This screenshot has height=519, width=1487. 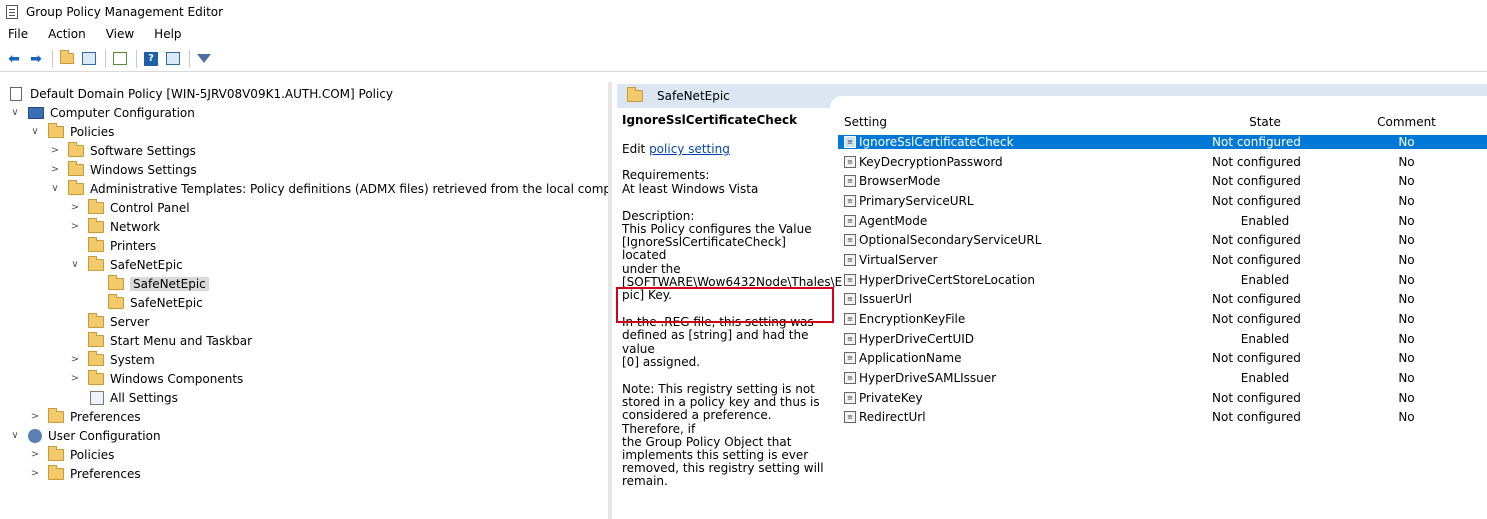 What do you see at coordinates (16, 93) in the screenshot?
I see `policy-document-icon` at bounding box center [16, 93].